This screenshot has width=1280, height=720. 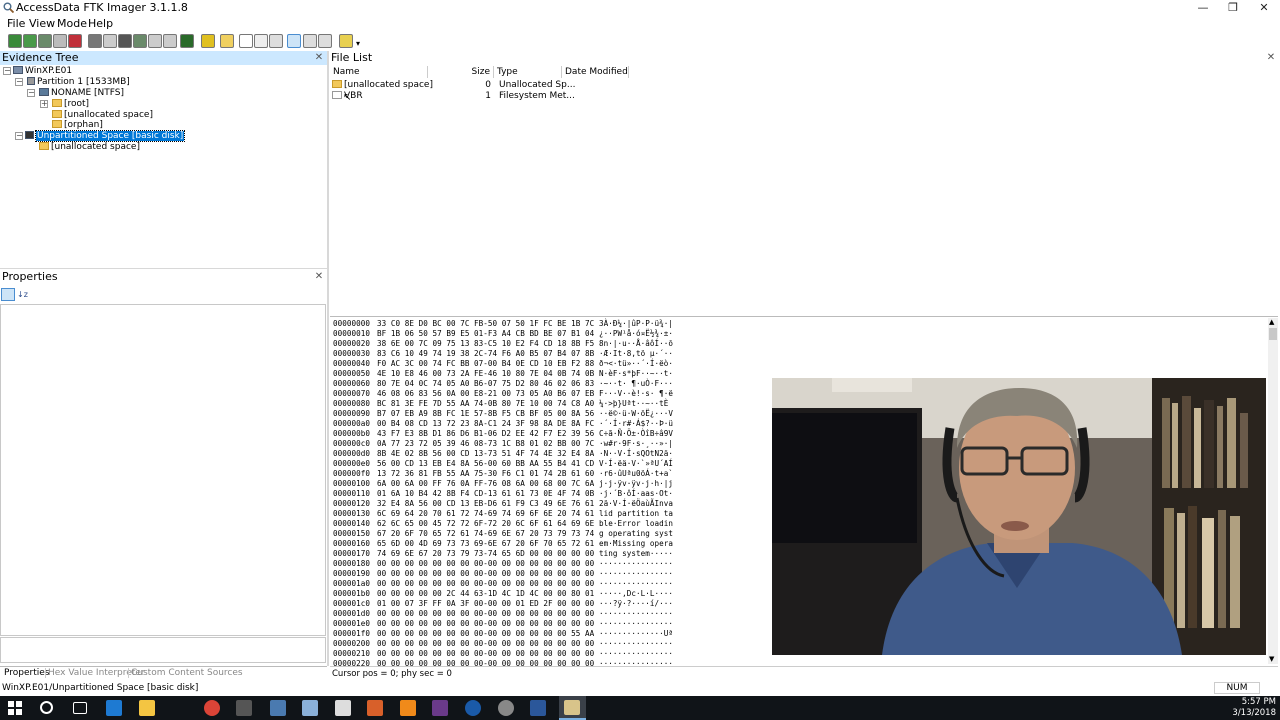 What do you see at coordinates (310, 41) in the screenshot?
I see `auto-view-icon` at bounding box center [310, 41].